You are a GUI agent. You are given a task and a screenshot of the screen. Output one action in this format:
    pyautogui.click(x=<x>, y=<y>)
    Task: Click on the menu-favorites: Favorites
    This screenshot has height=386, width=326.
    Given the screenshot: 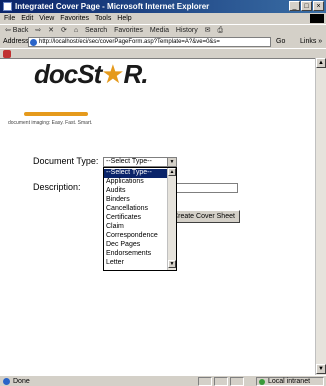 What is the action you would take?
    pyautogui.click(x=74, y=18)
    